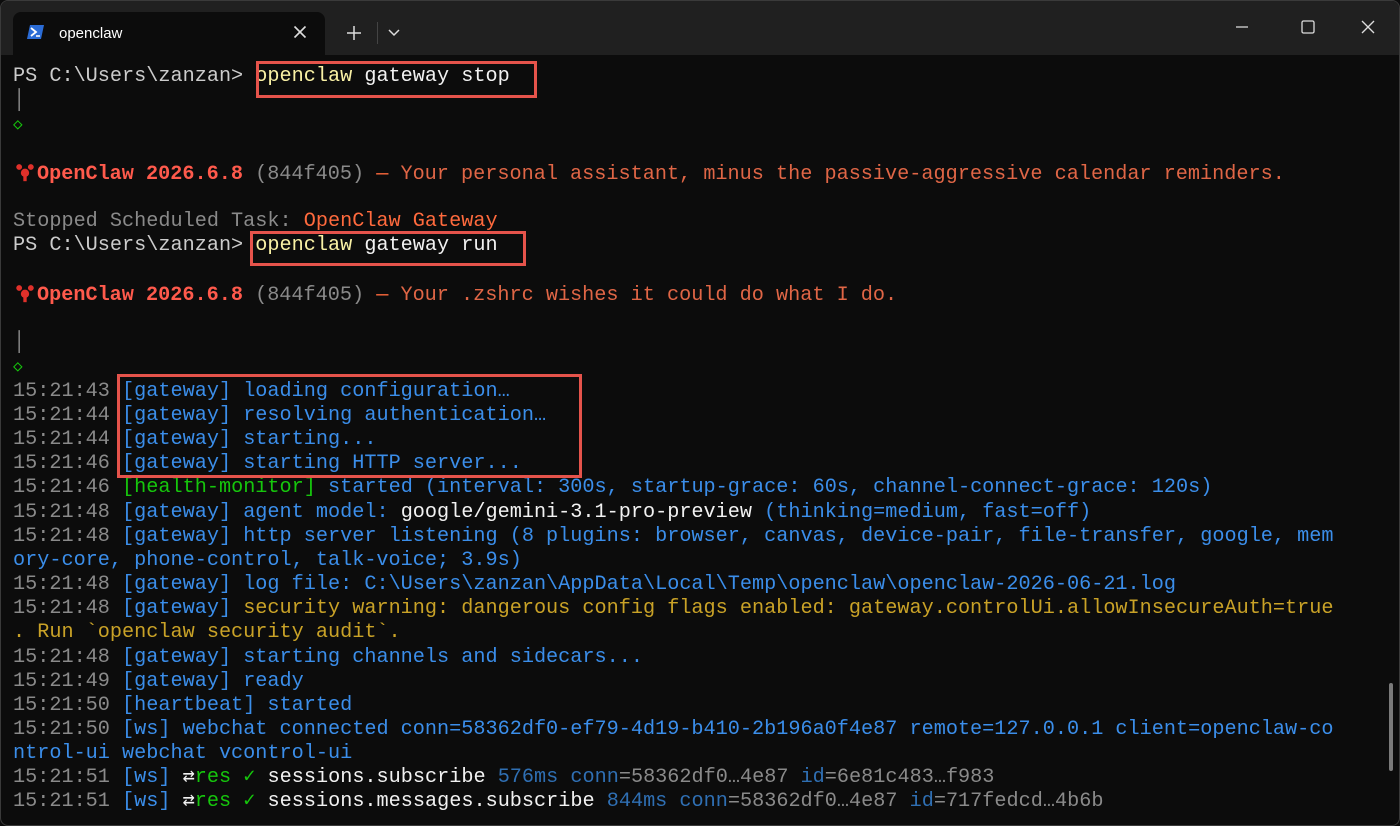 The height and width of the screenshot is (826, 1400). Describe the element at coordinates (207, 632) in the screenshot. I see `security-warning-wrap: . Run `openclaw security audit`.` at that location.